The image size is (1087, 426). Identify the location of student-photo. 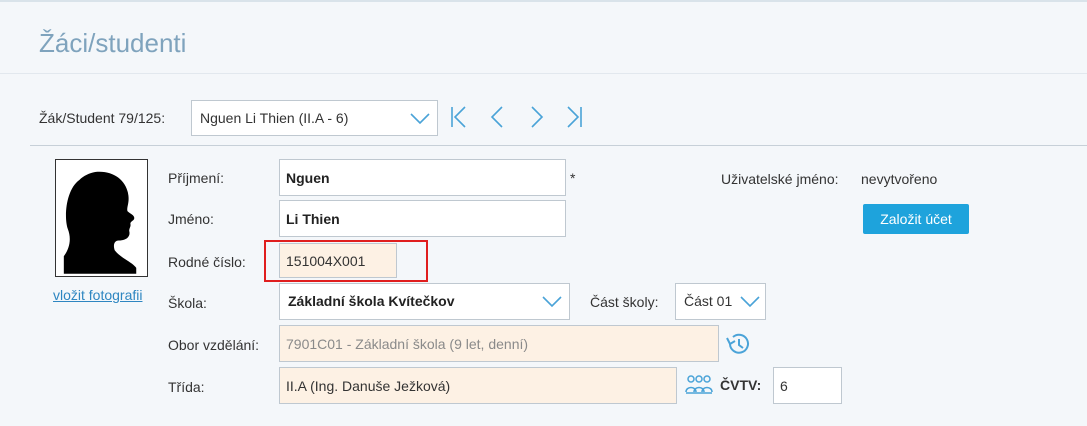
(101, 218).